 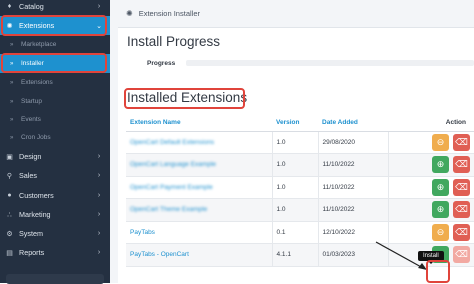 I want to click on sidebar-subitem-marketplace: » Marketplace, so click(x=55, y=44).